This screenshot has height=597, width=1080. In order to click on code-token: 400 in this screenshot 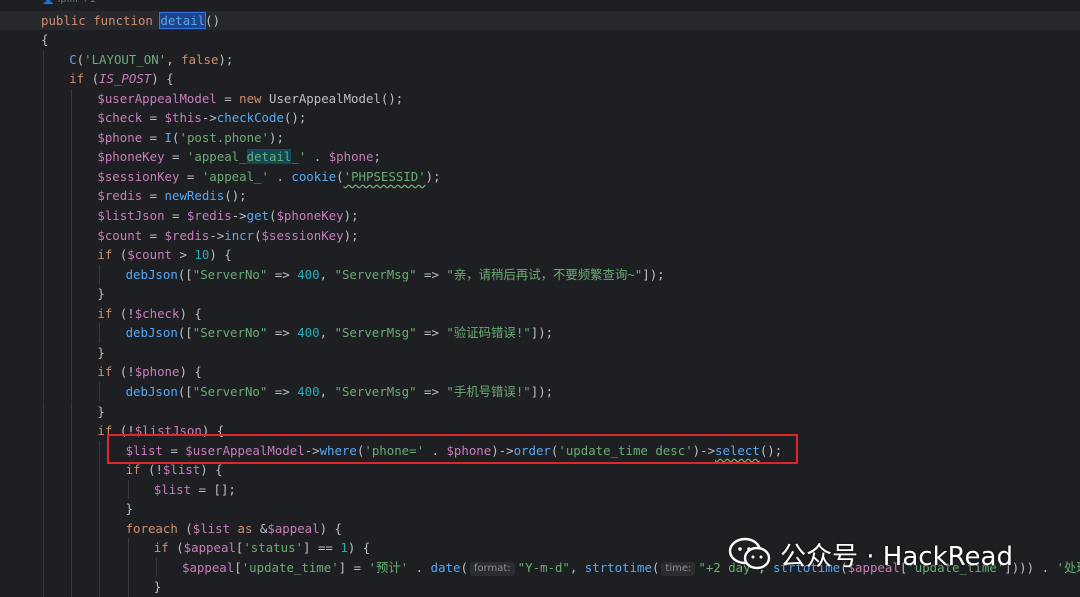, I will do `click(308, 391)`.